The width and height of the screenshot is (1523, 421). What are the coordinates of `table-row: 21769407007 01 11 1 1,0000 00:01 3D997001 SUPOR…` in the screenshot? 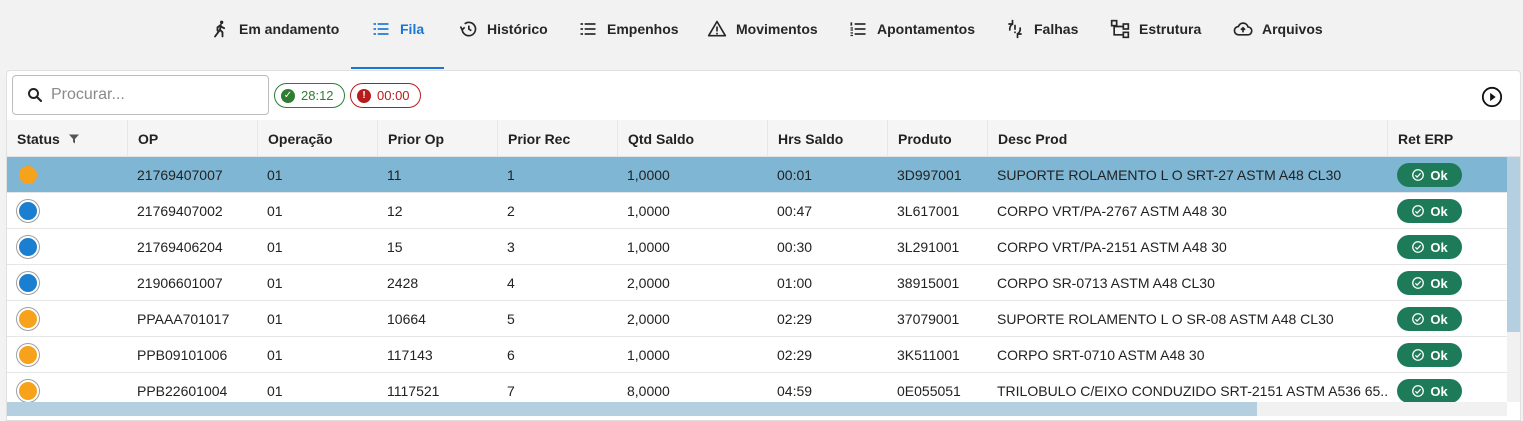 It's located at (757, 175).